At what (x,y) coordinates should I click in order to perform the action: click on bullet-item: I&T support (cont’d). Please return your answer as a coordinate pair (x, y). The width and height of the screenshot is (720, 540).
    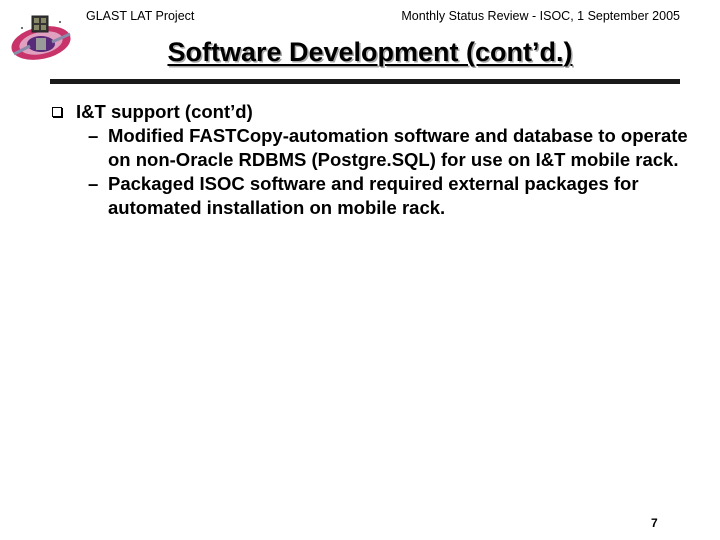
    Looking at the image, I should click on (370, 112).